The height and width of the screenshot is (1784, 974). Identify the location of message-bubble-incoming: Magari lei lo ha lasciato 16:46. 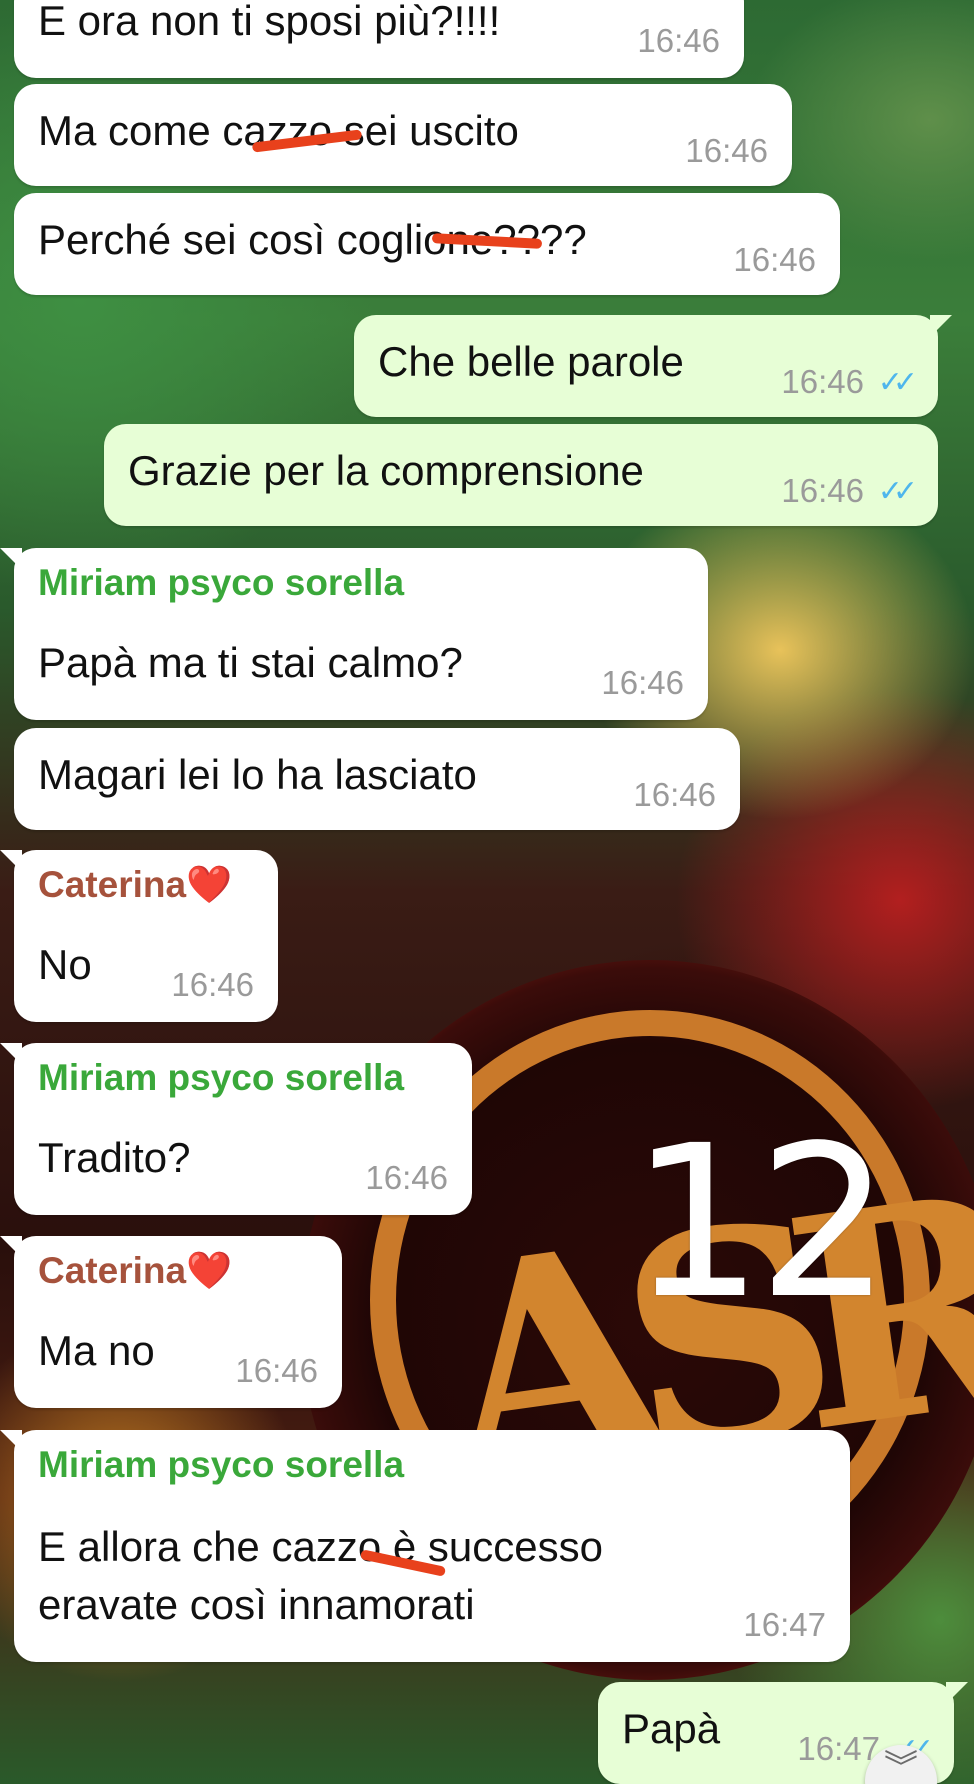
(377, 779).